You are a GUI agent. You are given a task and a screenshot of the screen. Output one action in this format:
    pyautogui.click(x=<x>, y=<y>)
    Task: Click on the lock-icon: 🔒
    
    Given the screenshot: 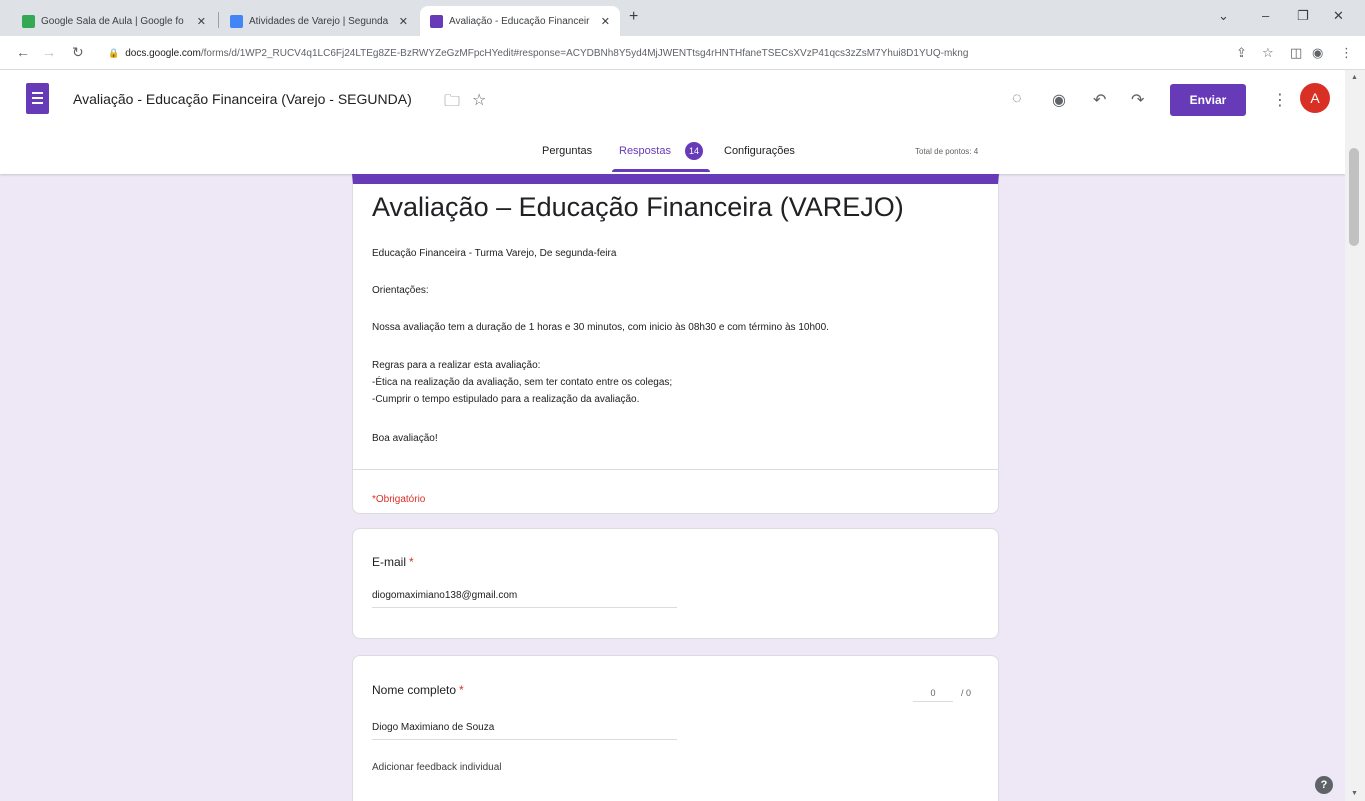 What is the action you would take?
    pyautogui.click(x=114, y=52)
    